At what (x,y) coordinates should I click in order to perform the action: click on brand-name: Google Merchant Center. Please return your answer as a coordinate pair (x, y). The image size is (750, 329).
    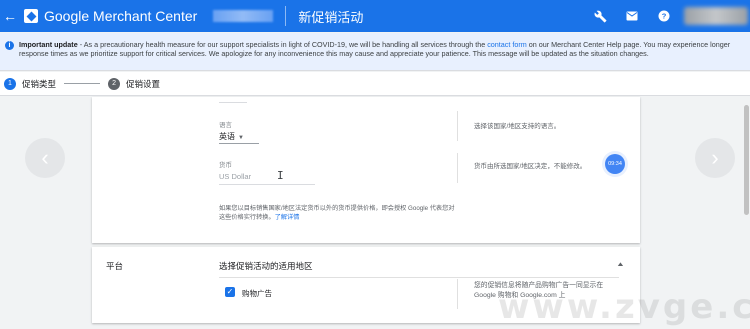
    Looking at the image, I should click on (121, 16).